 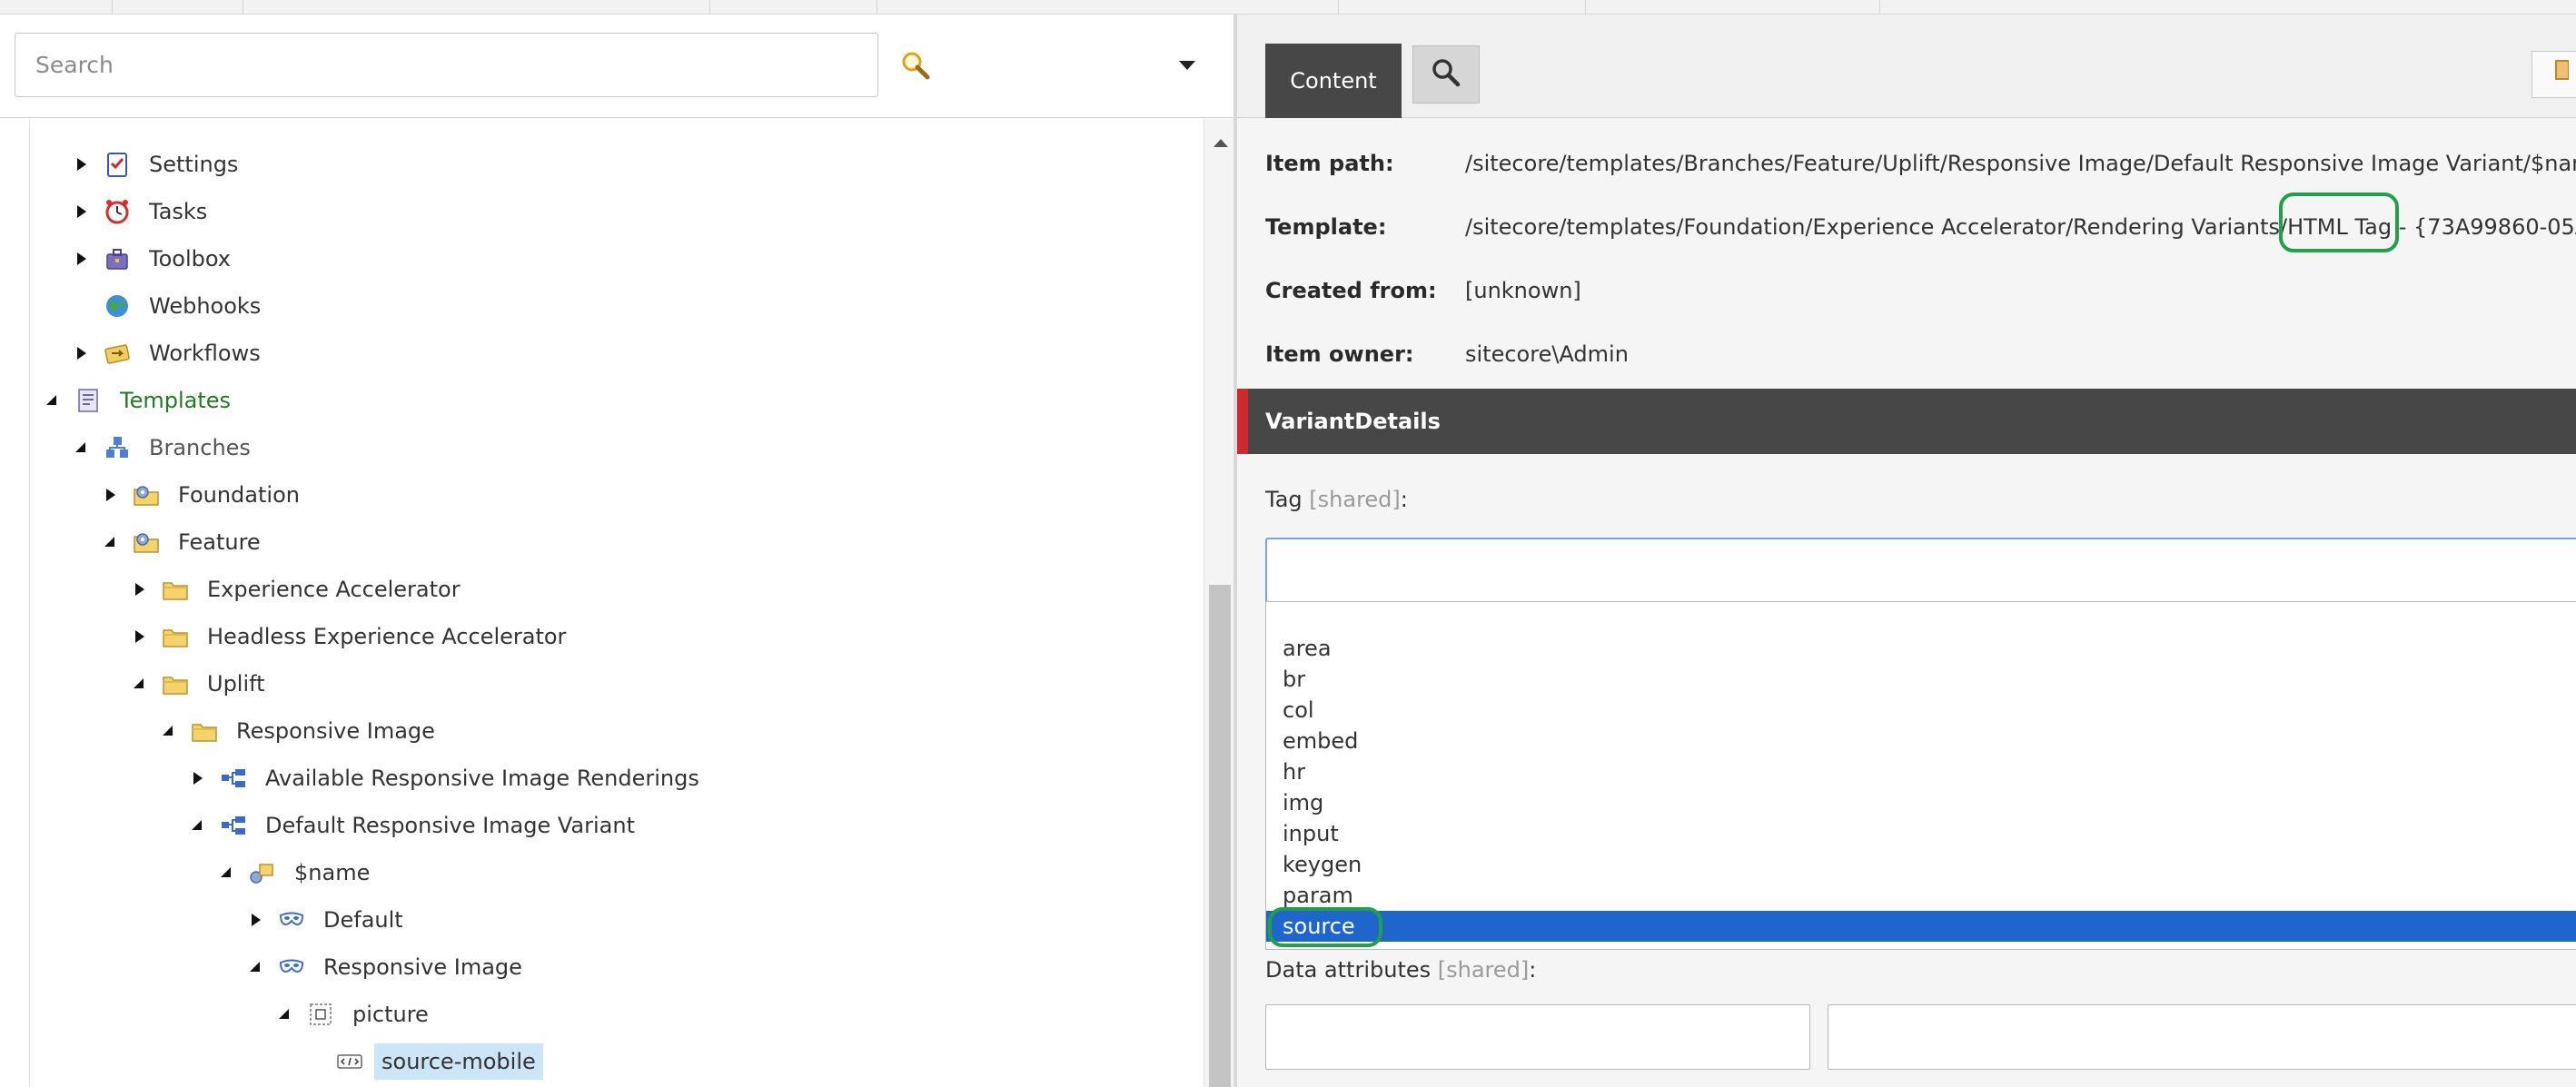 What do you see at coordinates (1221, 143) in the screenshot?
I see `scroll-up-arrow-icon` at bounding box center [1221, 143].